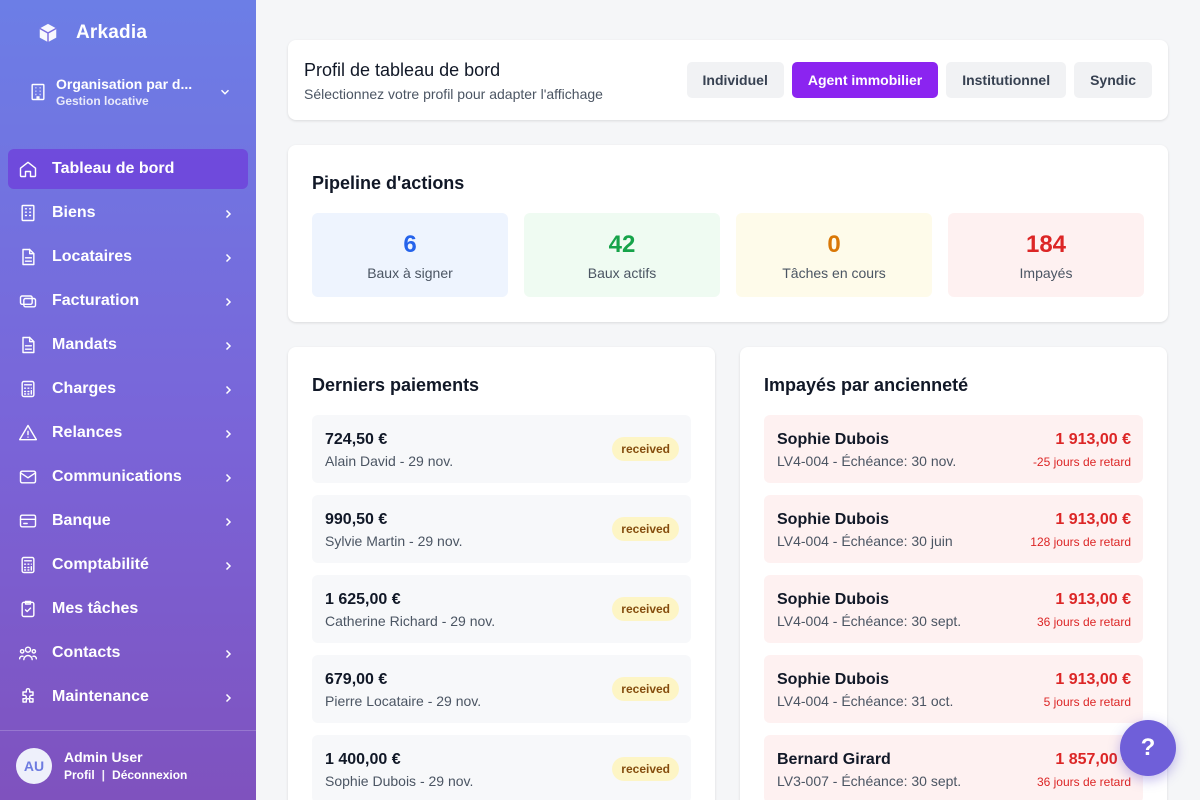  I want to click on sidebar-item-label: Relances, so click(87, 432).